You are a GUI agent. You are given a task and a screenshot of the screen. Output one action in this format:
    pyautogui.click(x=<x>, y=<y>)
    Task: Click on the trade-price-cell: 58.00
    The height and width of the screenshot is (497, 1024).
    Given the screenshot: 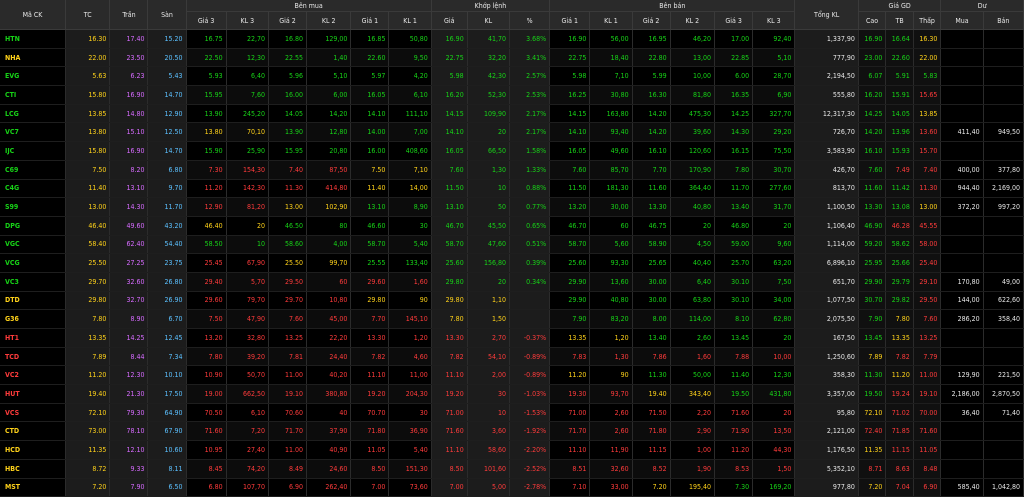 What is the action you would take?
    pyautogui.click(x=927, y=245)
    